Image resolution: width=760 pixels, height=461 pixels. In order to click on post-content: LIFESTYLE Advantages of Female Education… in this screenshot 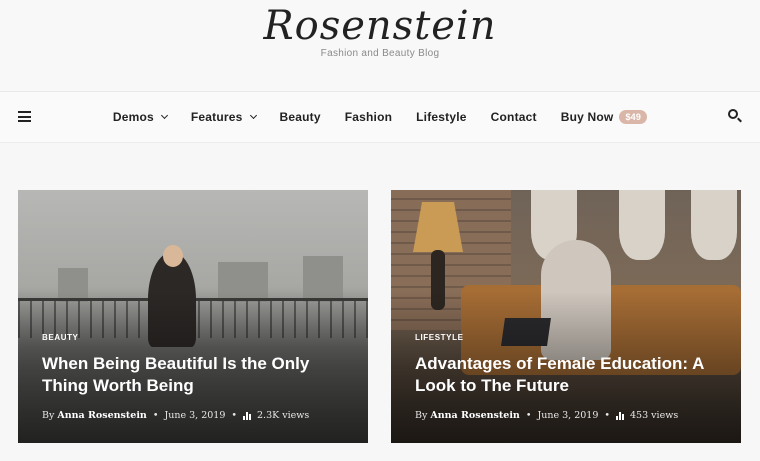, I will do `click(567, 377)`.